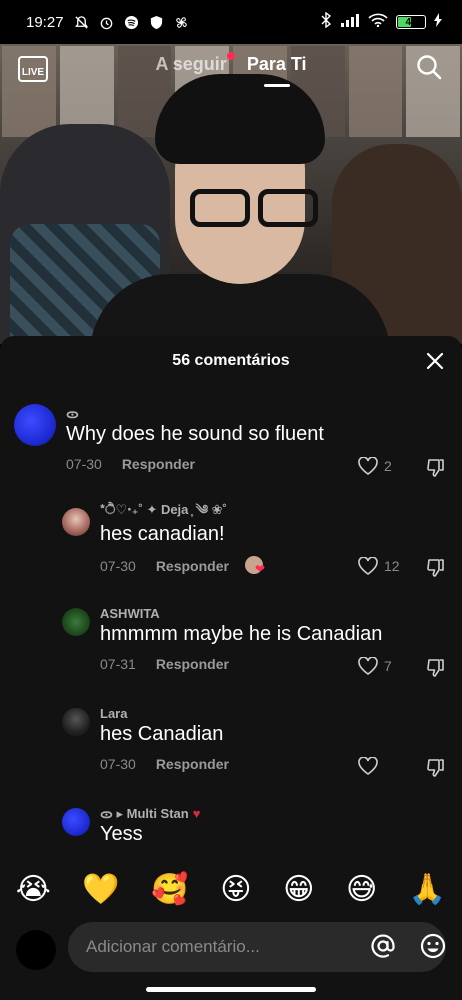 Image resolution: width=462 pixels, height=1000 pixels. I want to click on emoji-button: 😁, so click(298, 889).